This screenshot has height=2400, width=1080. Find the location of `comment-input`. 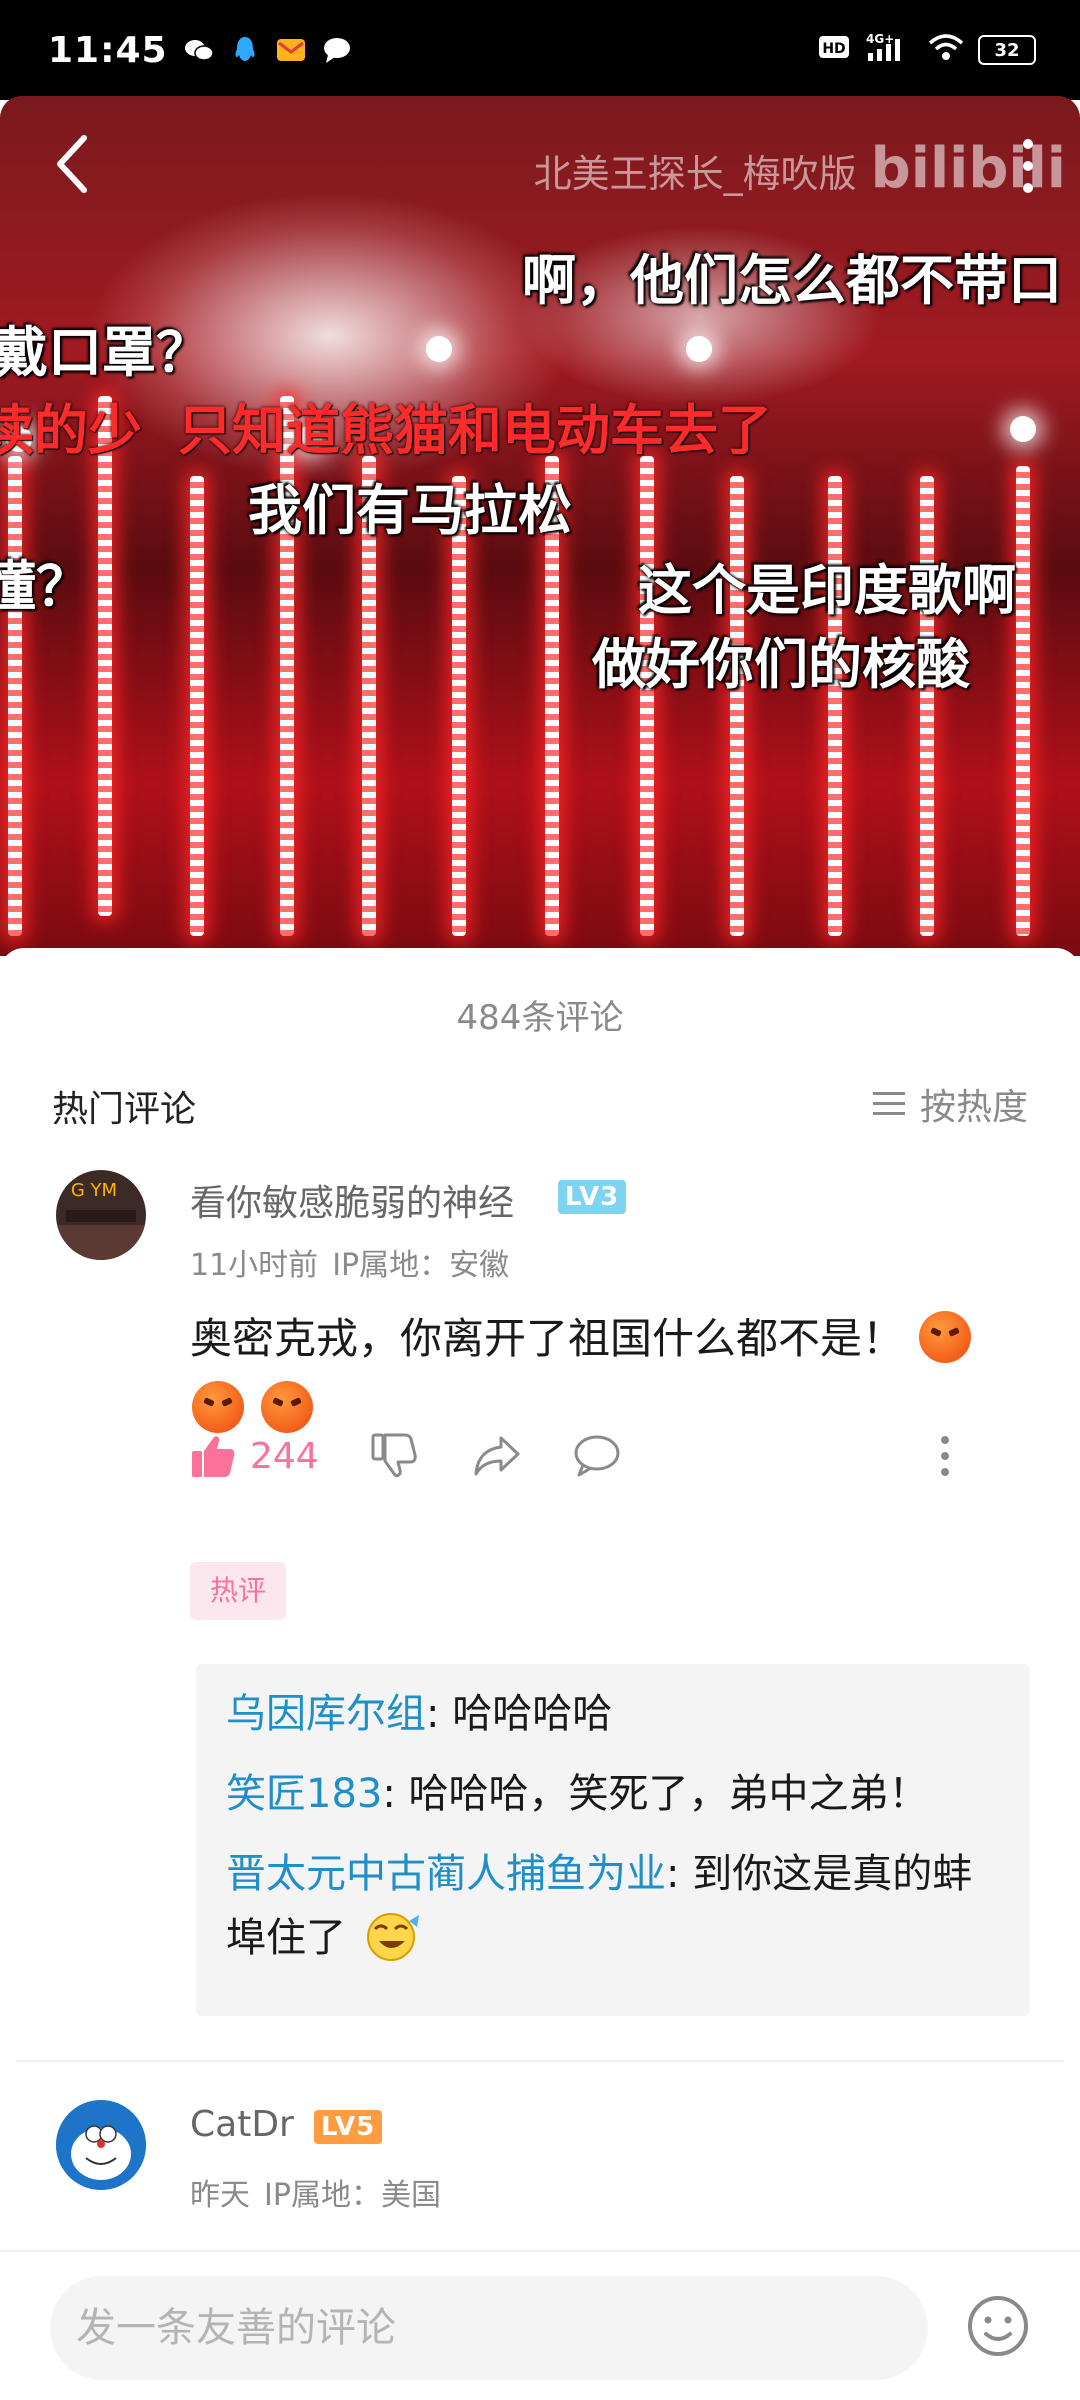

comment-input is located at coordinates (489, 2328).